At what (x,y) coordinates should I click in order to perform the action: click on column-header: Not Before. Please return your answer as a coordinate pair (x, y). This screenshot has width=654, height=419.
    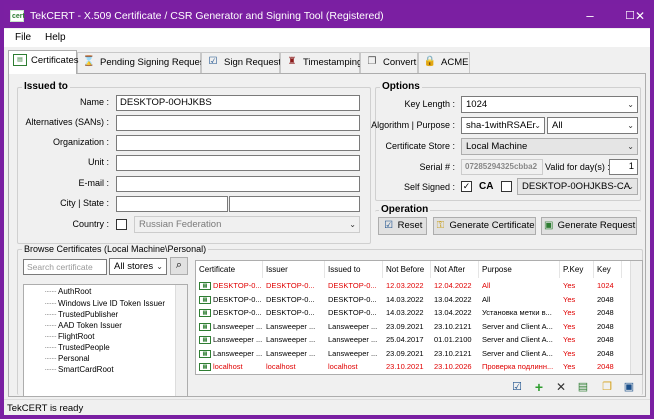
    Looking at the image, I should click on (407, 269).